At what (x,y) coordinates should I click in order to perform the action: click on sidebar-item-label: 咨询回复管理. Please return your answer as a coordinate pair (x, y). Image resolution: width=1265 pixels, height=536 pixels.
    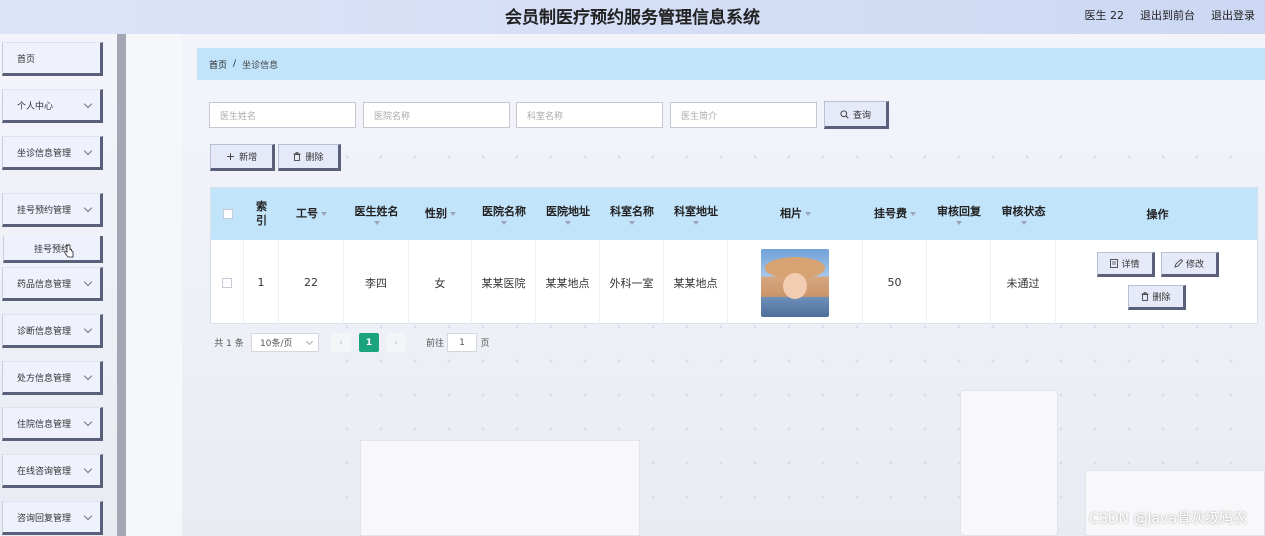
    Looking at the image, I should click on (44, 518).